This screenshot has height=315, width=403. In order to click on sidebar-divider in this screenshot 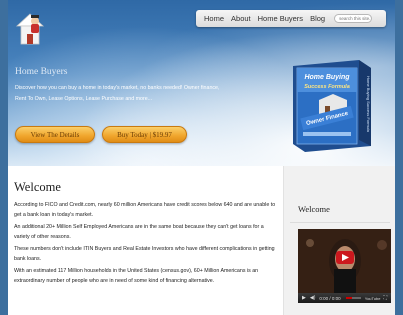, I will do `click(340, 222)`.